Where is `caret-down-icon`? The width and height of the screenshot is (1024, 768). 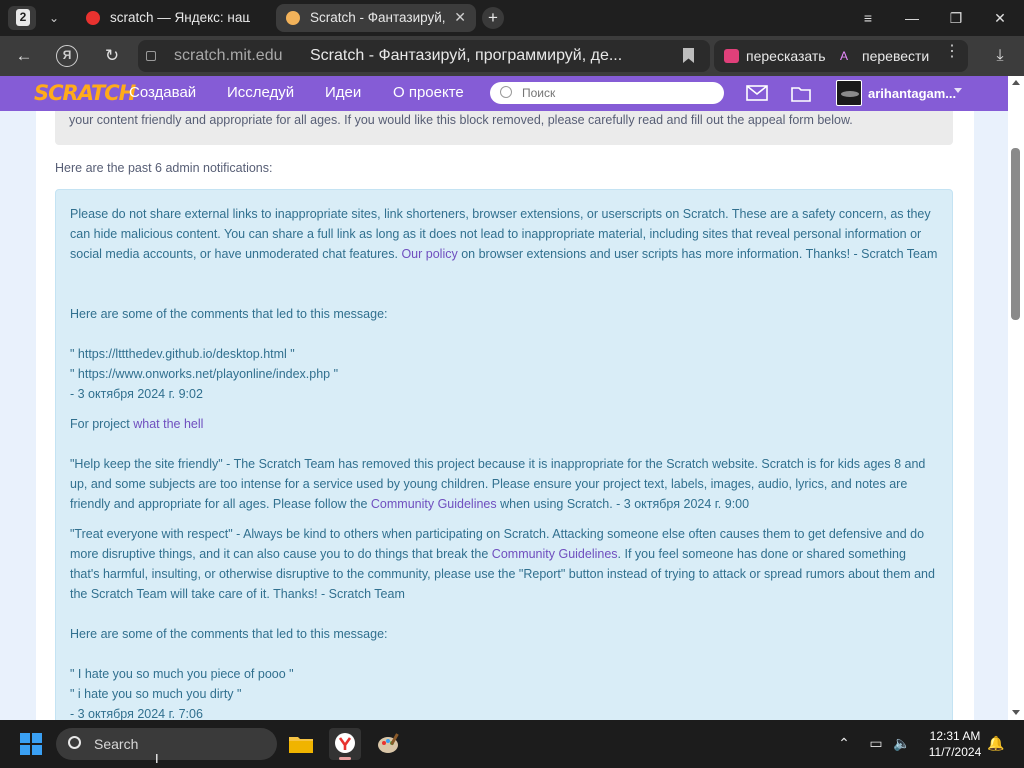 caret-down-icon is located at coordinates (958, 90).